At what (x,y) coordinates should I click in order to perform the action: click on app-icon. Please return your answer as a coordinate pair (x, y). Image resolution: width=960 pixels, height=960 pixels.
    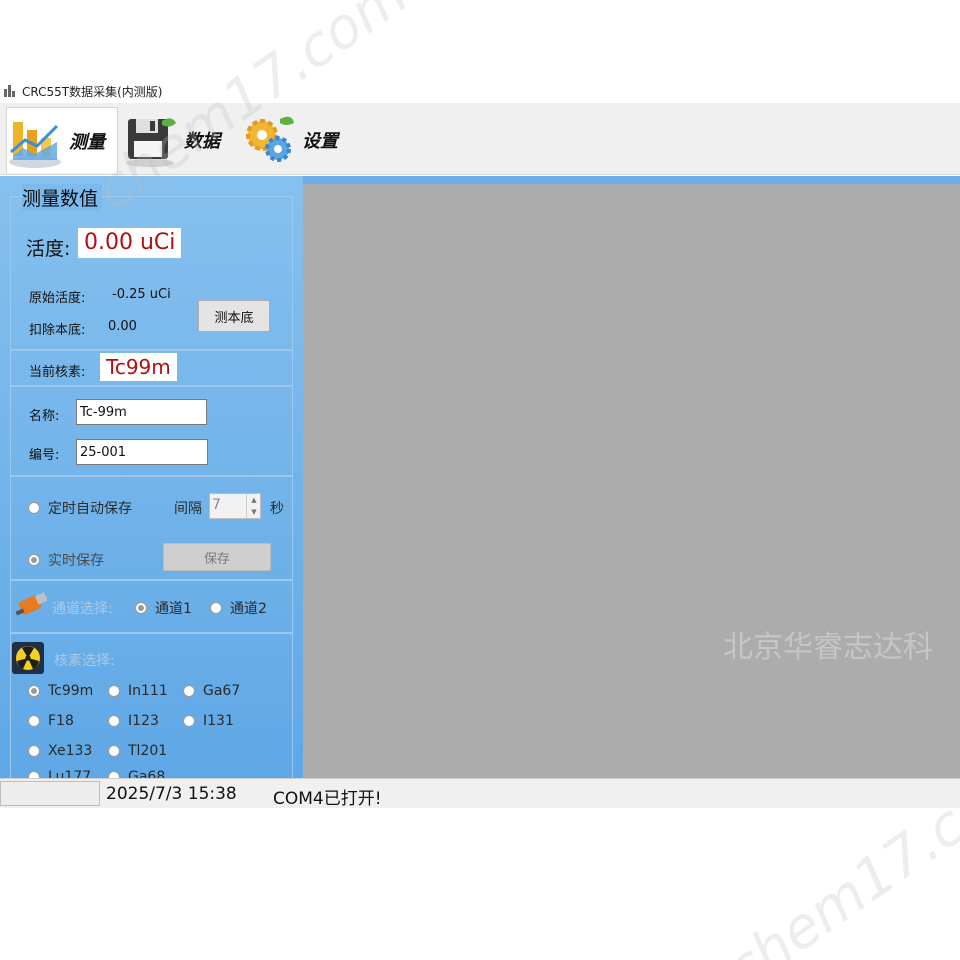
    Looking at the image, I should click on (10, 91).